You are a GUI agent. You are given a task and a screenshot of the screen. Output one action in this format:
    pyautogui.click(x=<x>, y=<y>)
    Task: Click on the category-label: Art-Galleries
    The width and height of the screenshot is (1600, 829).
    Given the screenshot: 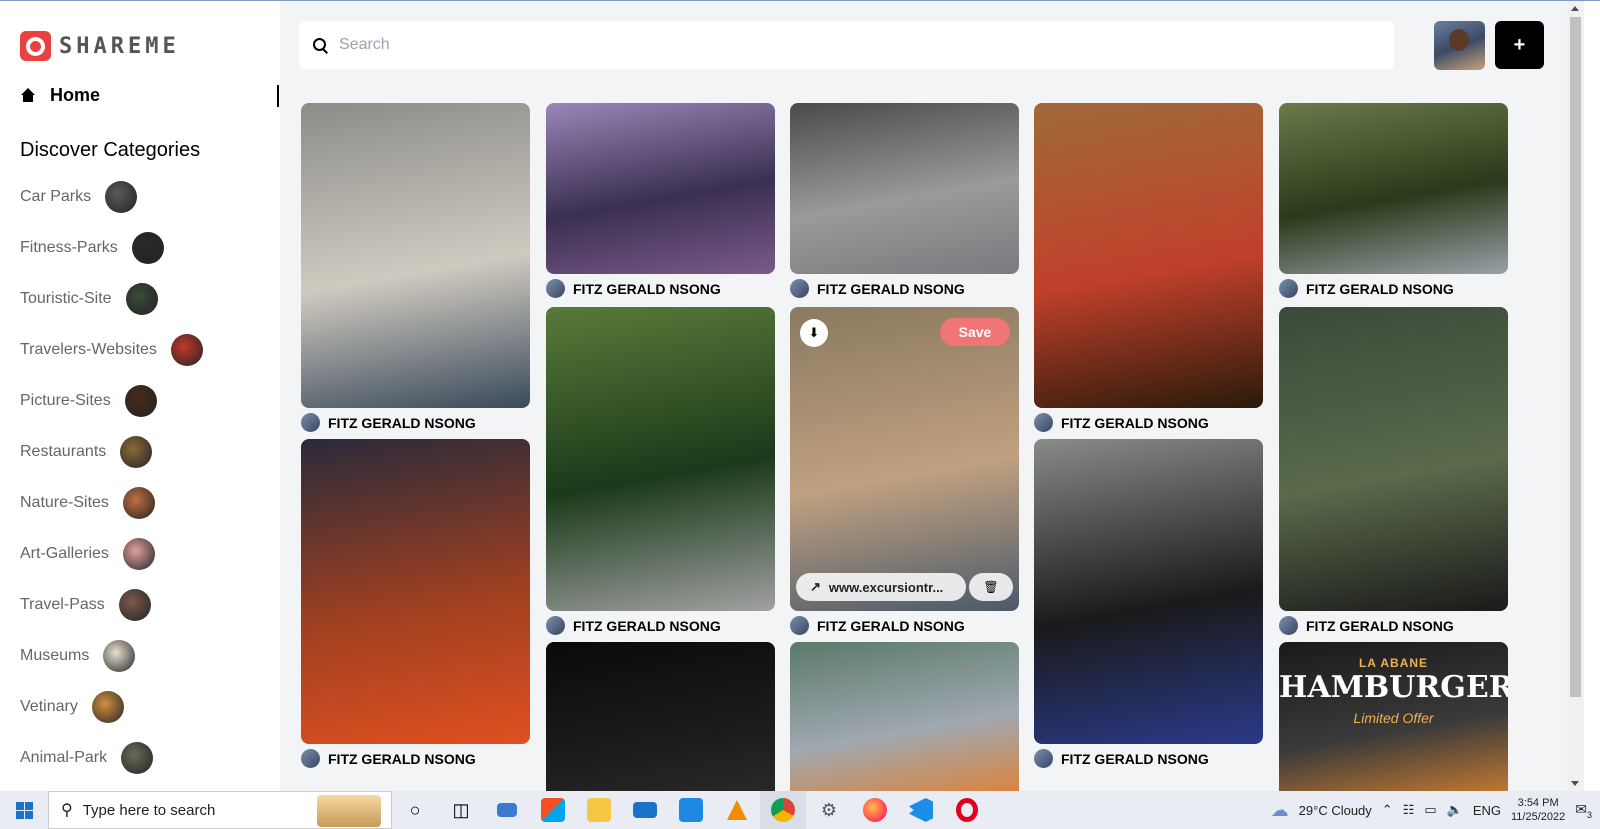 What is the action you would take?
    pyautogui.click(x=64, y=553)
    